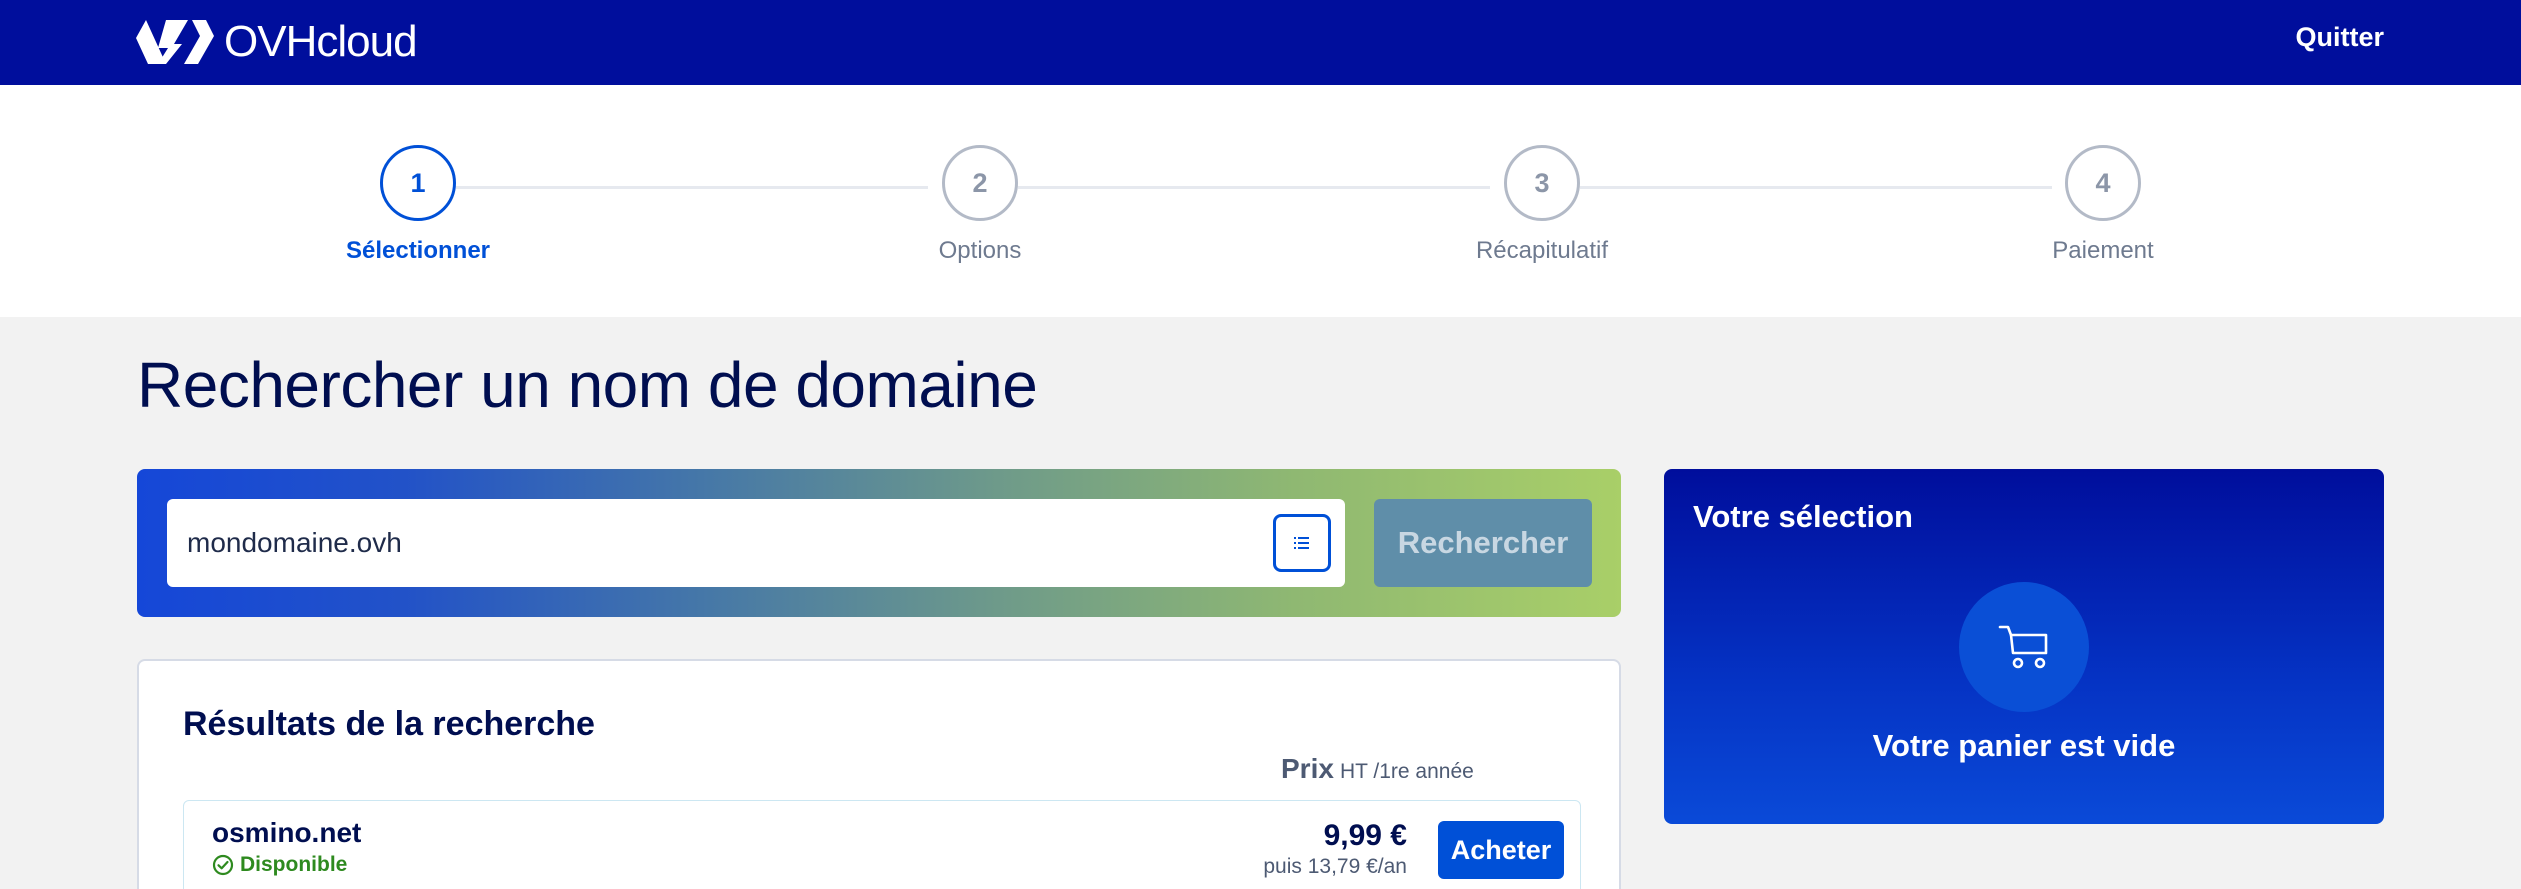 This screenshot has height=889, width=2521. I want to click on cart-icon, so click(2023, 647).